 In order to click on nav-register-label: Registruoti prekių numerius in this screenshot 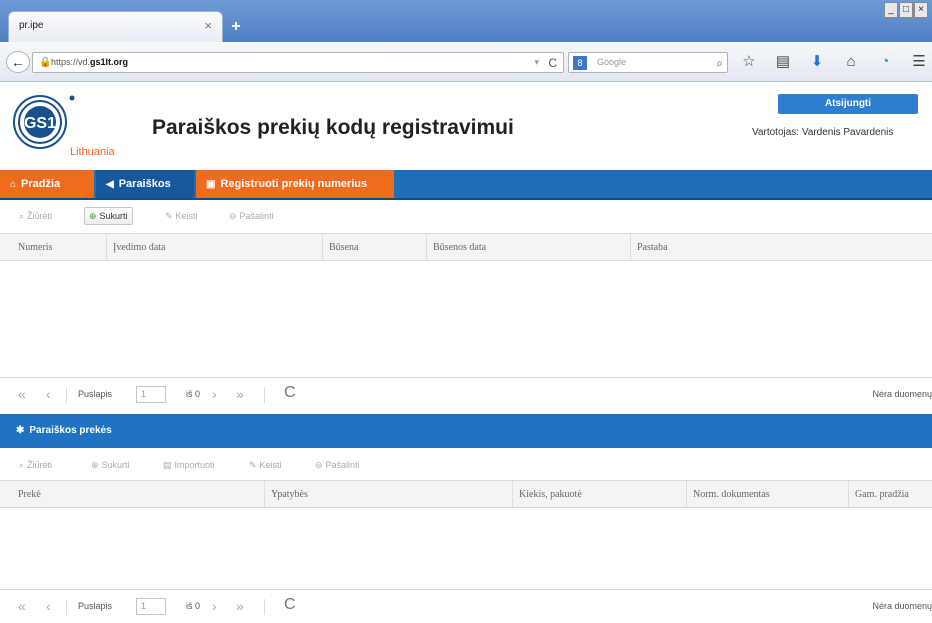, I will do `click(294, 184)`.